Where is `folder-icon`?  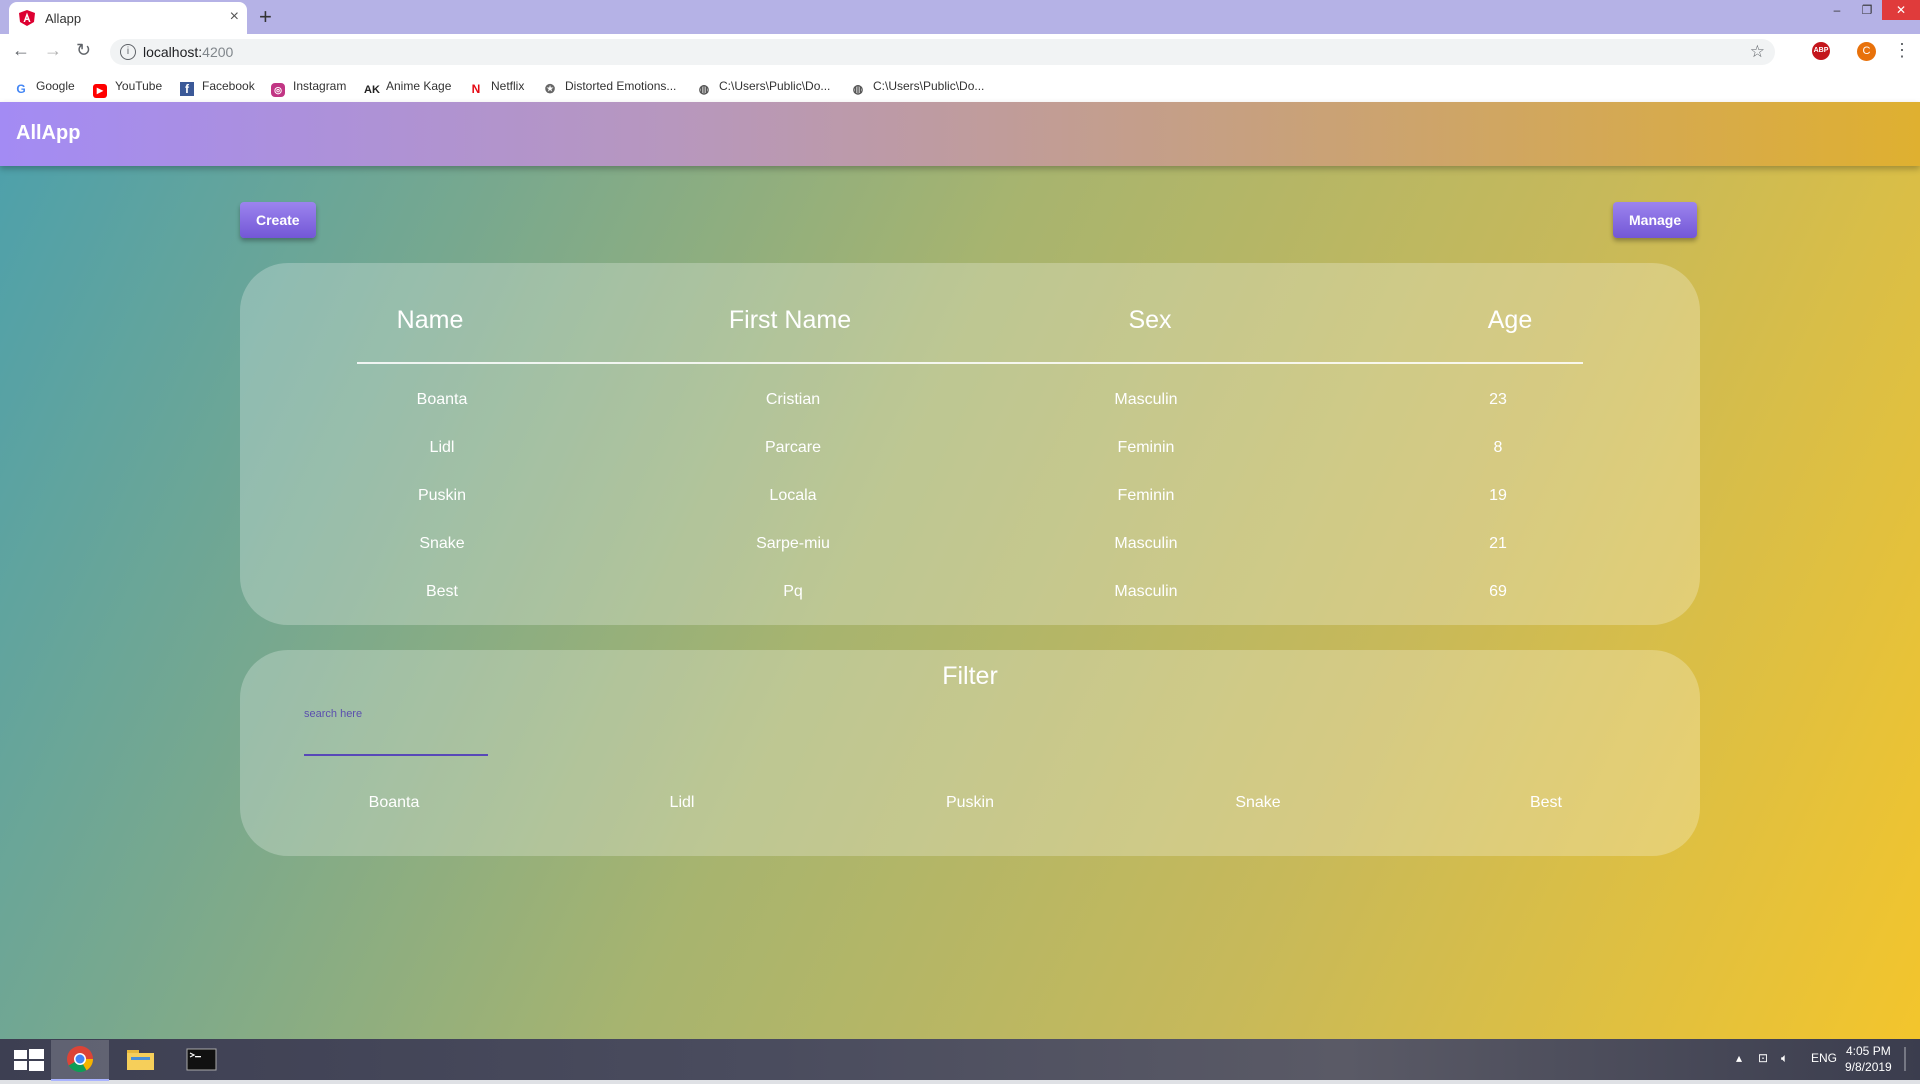 folder-icon is located at coordinates (140, 1060).